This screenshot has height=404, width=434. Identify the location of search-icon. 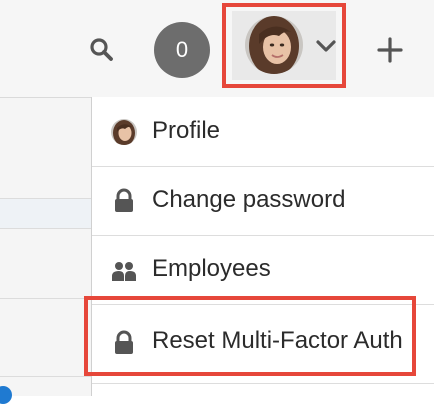
(101, 49).